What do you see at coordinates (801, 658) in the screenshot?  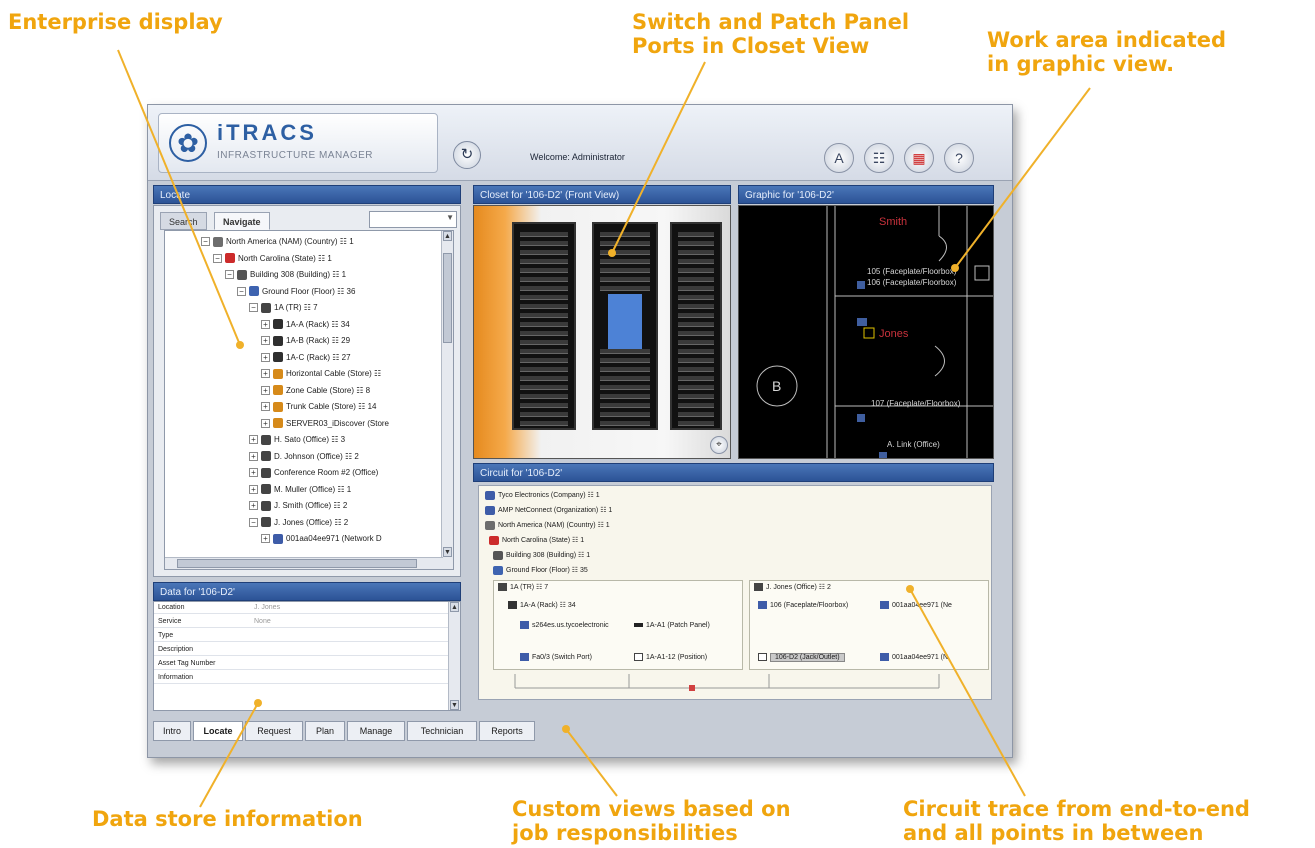 I see `circuit-jack: 106-D2 (Jack/Outlet)` at bounding box center [801, 658].